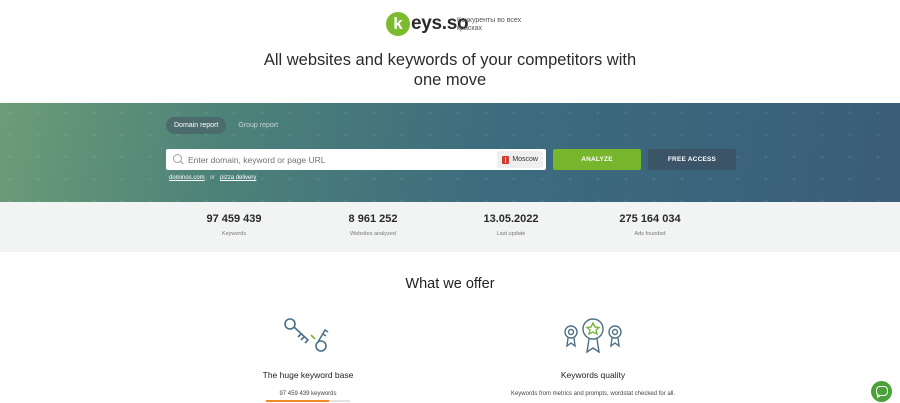 This screenshot has width=900, height=403. What do you see at coordinates (308, 394) in the screenshot?
I see `feature-subtitle: 97 459 439 keywords` at bounding box center [308, 394].